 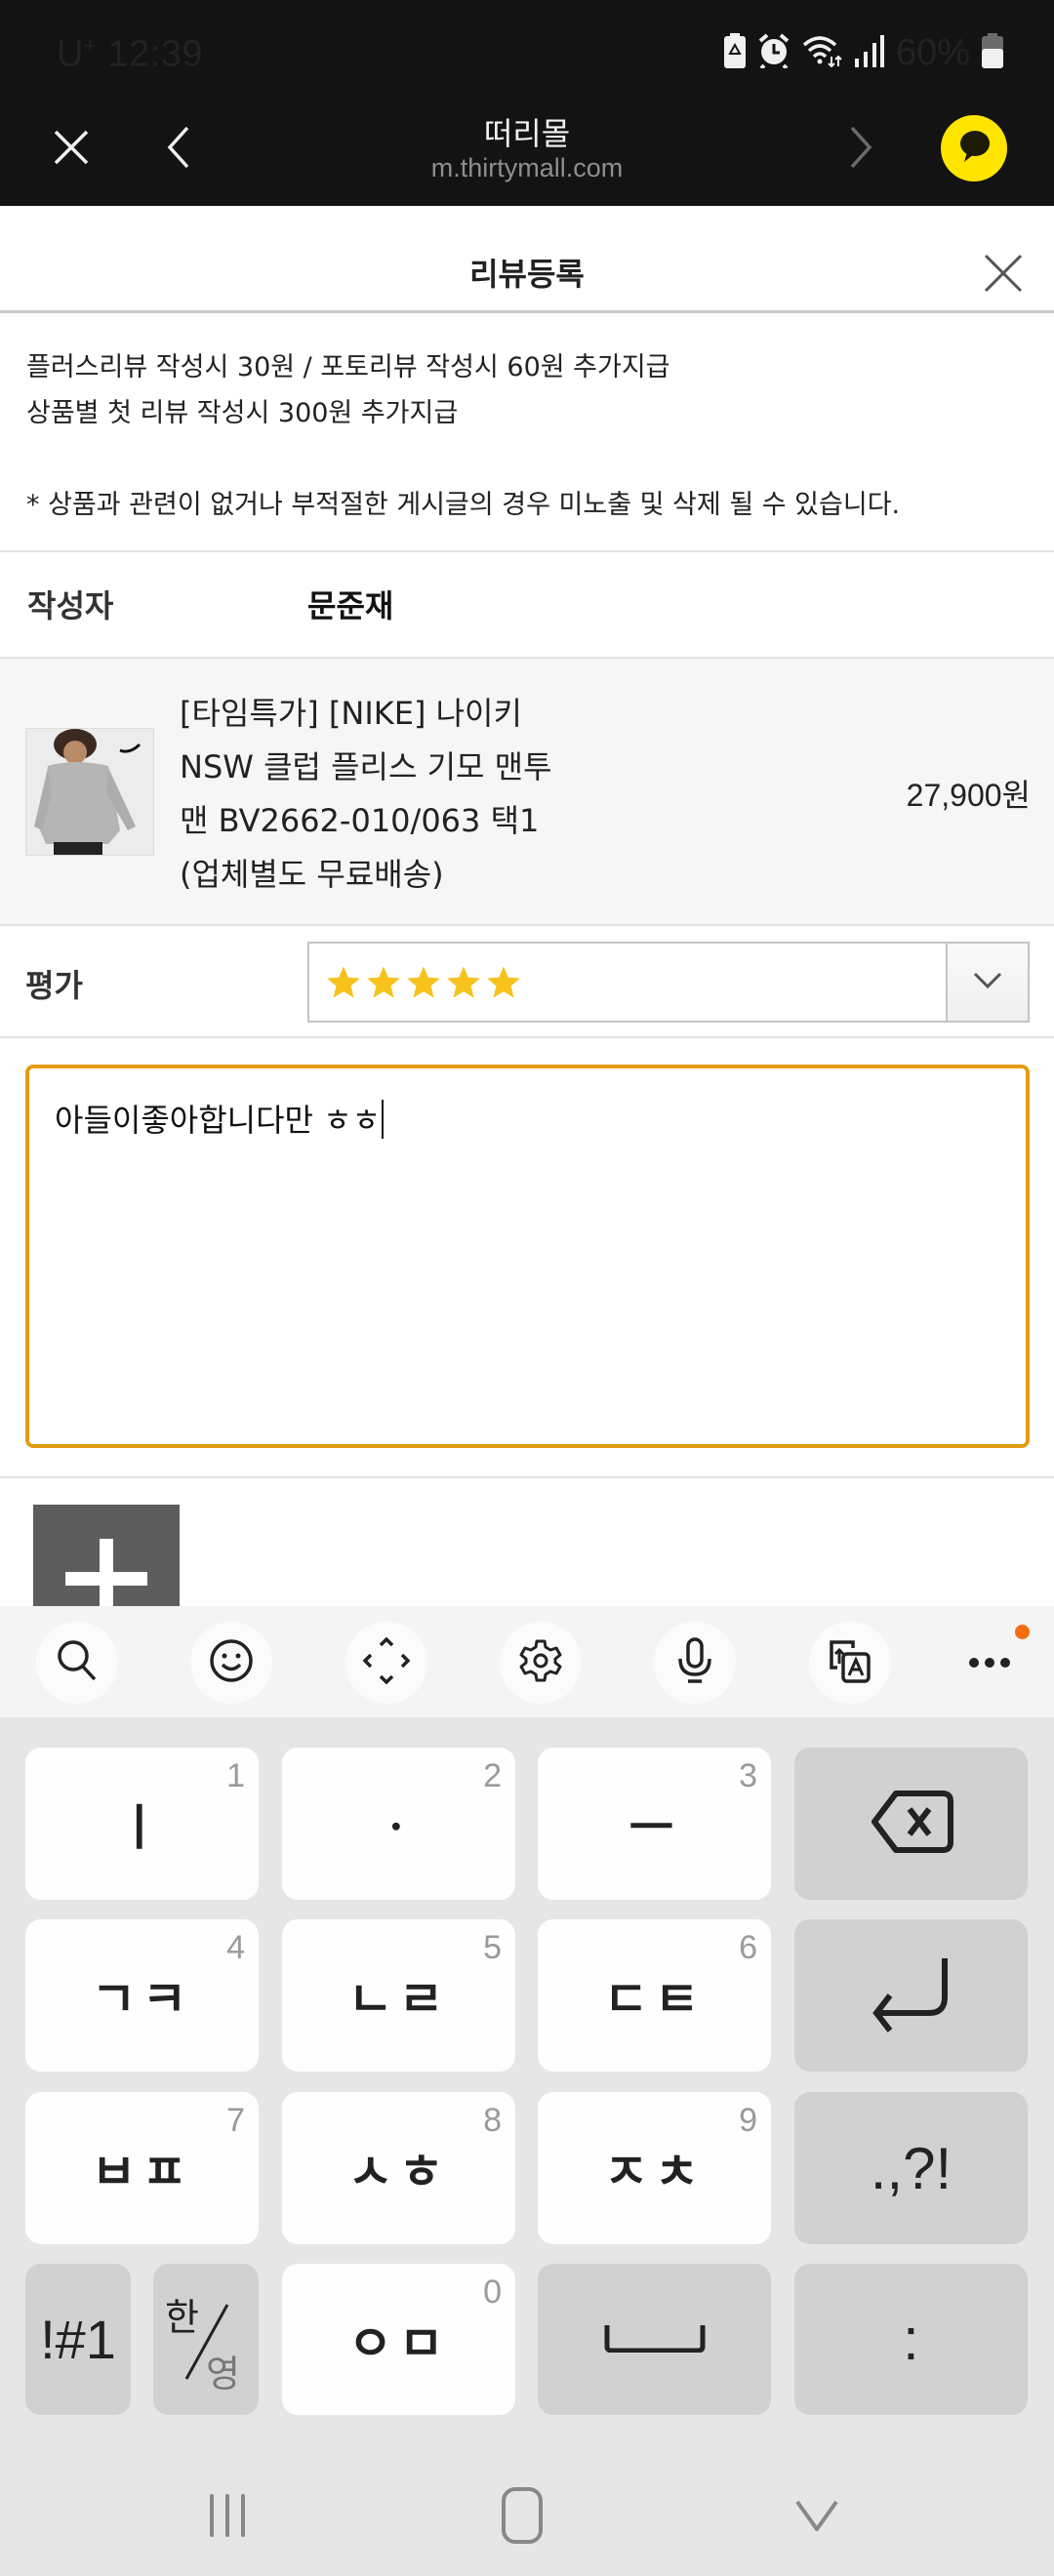 What do you see at coordinates (527, 274) in the screenshot?
I see `modal-title: 리뷰등록` at bounding box center [527, 274].